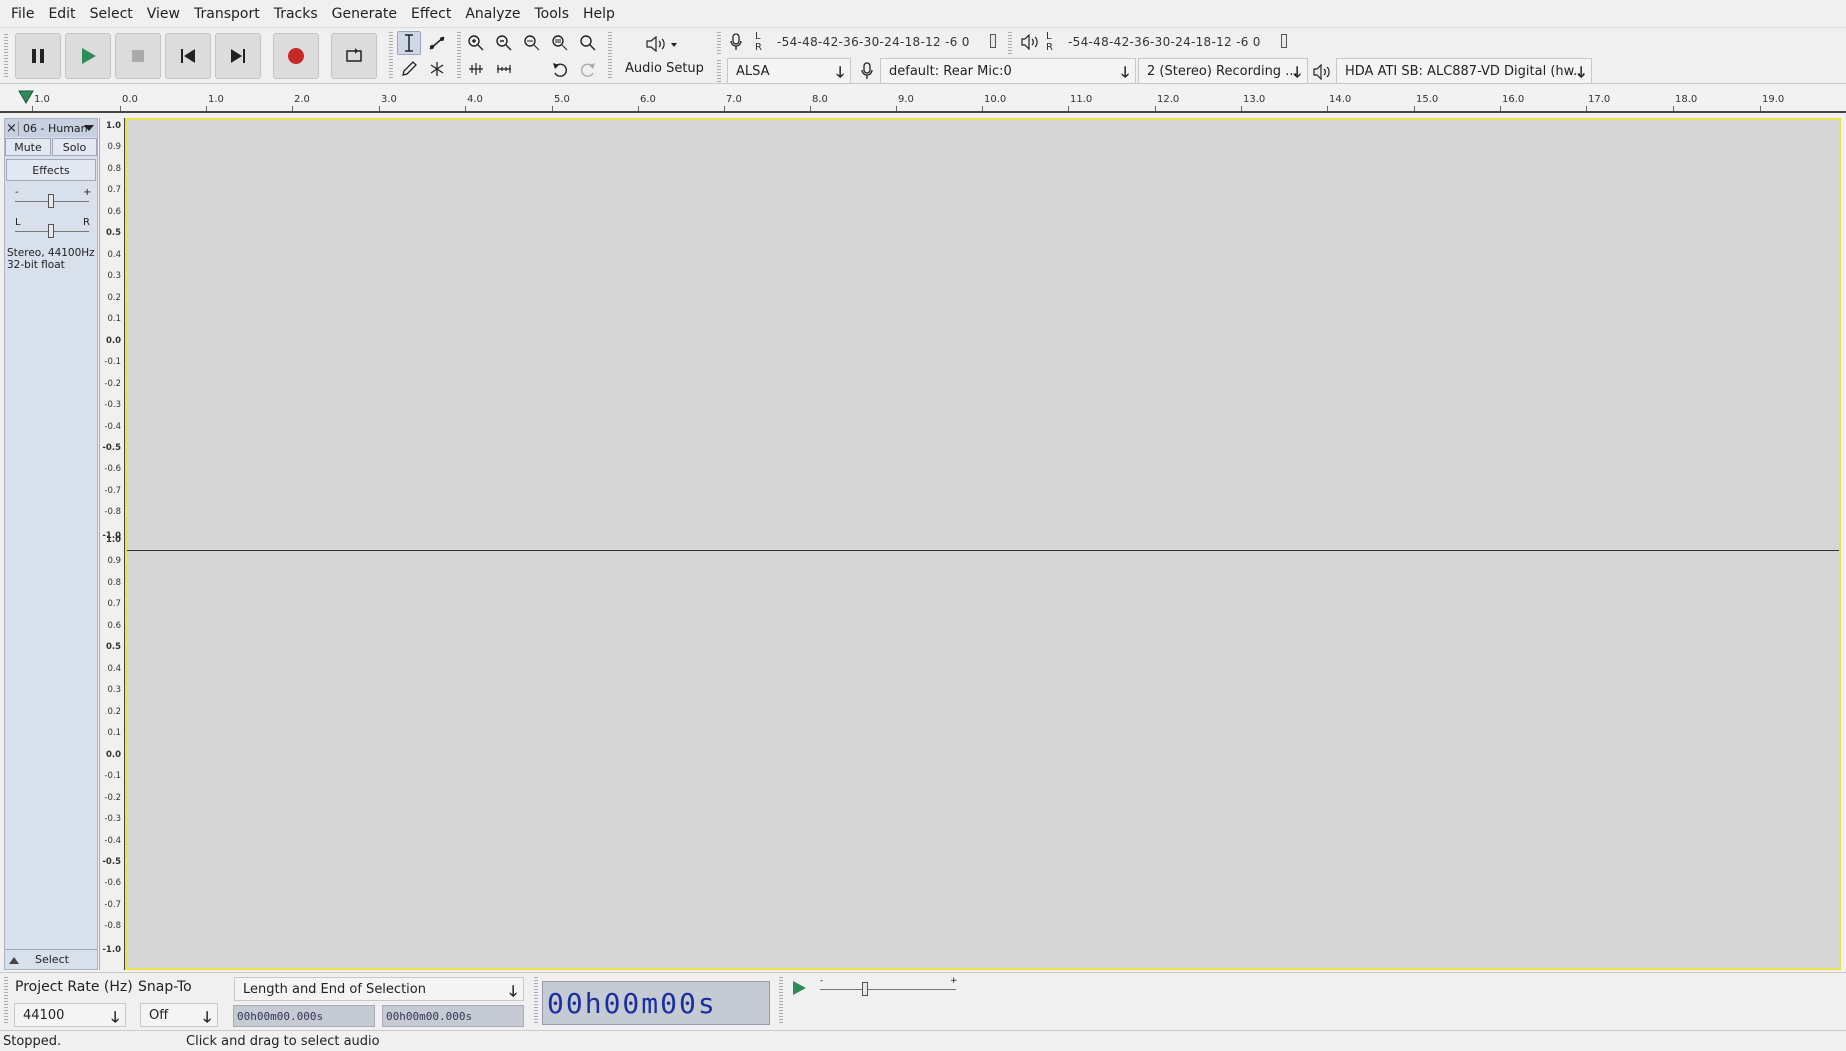 Image resolution: width=1846 pixels, height=1051 pixels. What do you see at coordinates (906, 99) in the screenshot?
I see `timeline-tick-label: 9.0` at bounding box center [906, 99].